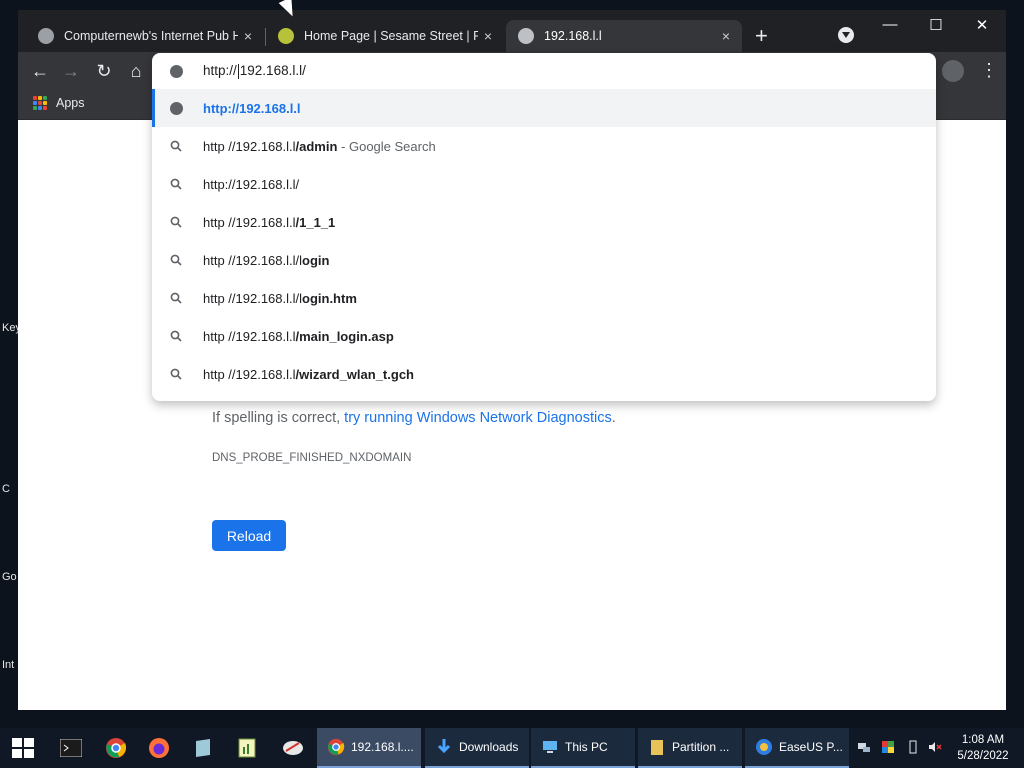 This screenshot has height=768, width=1024. Describe the element at coordinates (613, 418) in the screenshot. I see `hint-end: .` at that location.